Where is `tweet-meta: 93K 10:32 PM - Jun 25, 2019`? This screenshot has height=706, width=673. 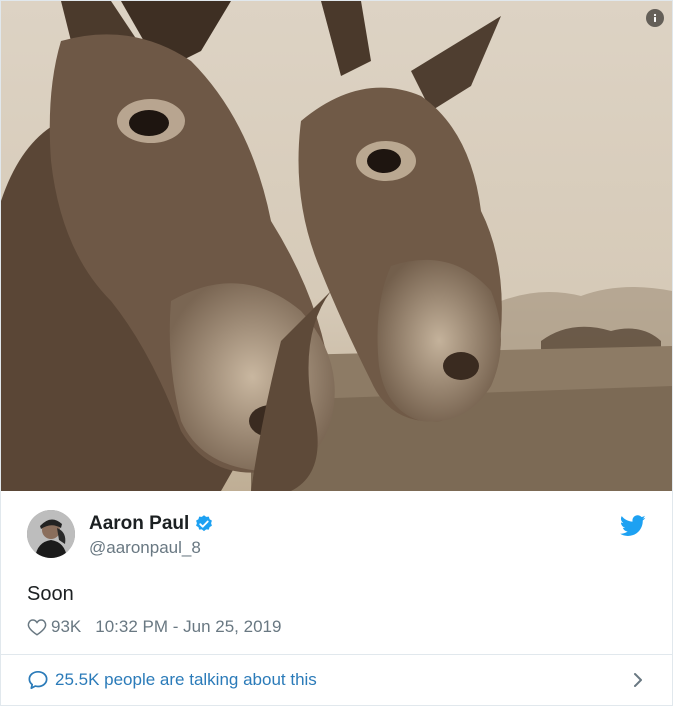 tweet-meta: 93K 10:32 PM - Jun 25, 2019 is located at coordinates (154, 627).